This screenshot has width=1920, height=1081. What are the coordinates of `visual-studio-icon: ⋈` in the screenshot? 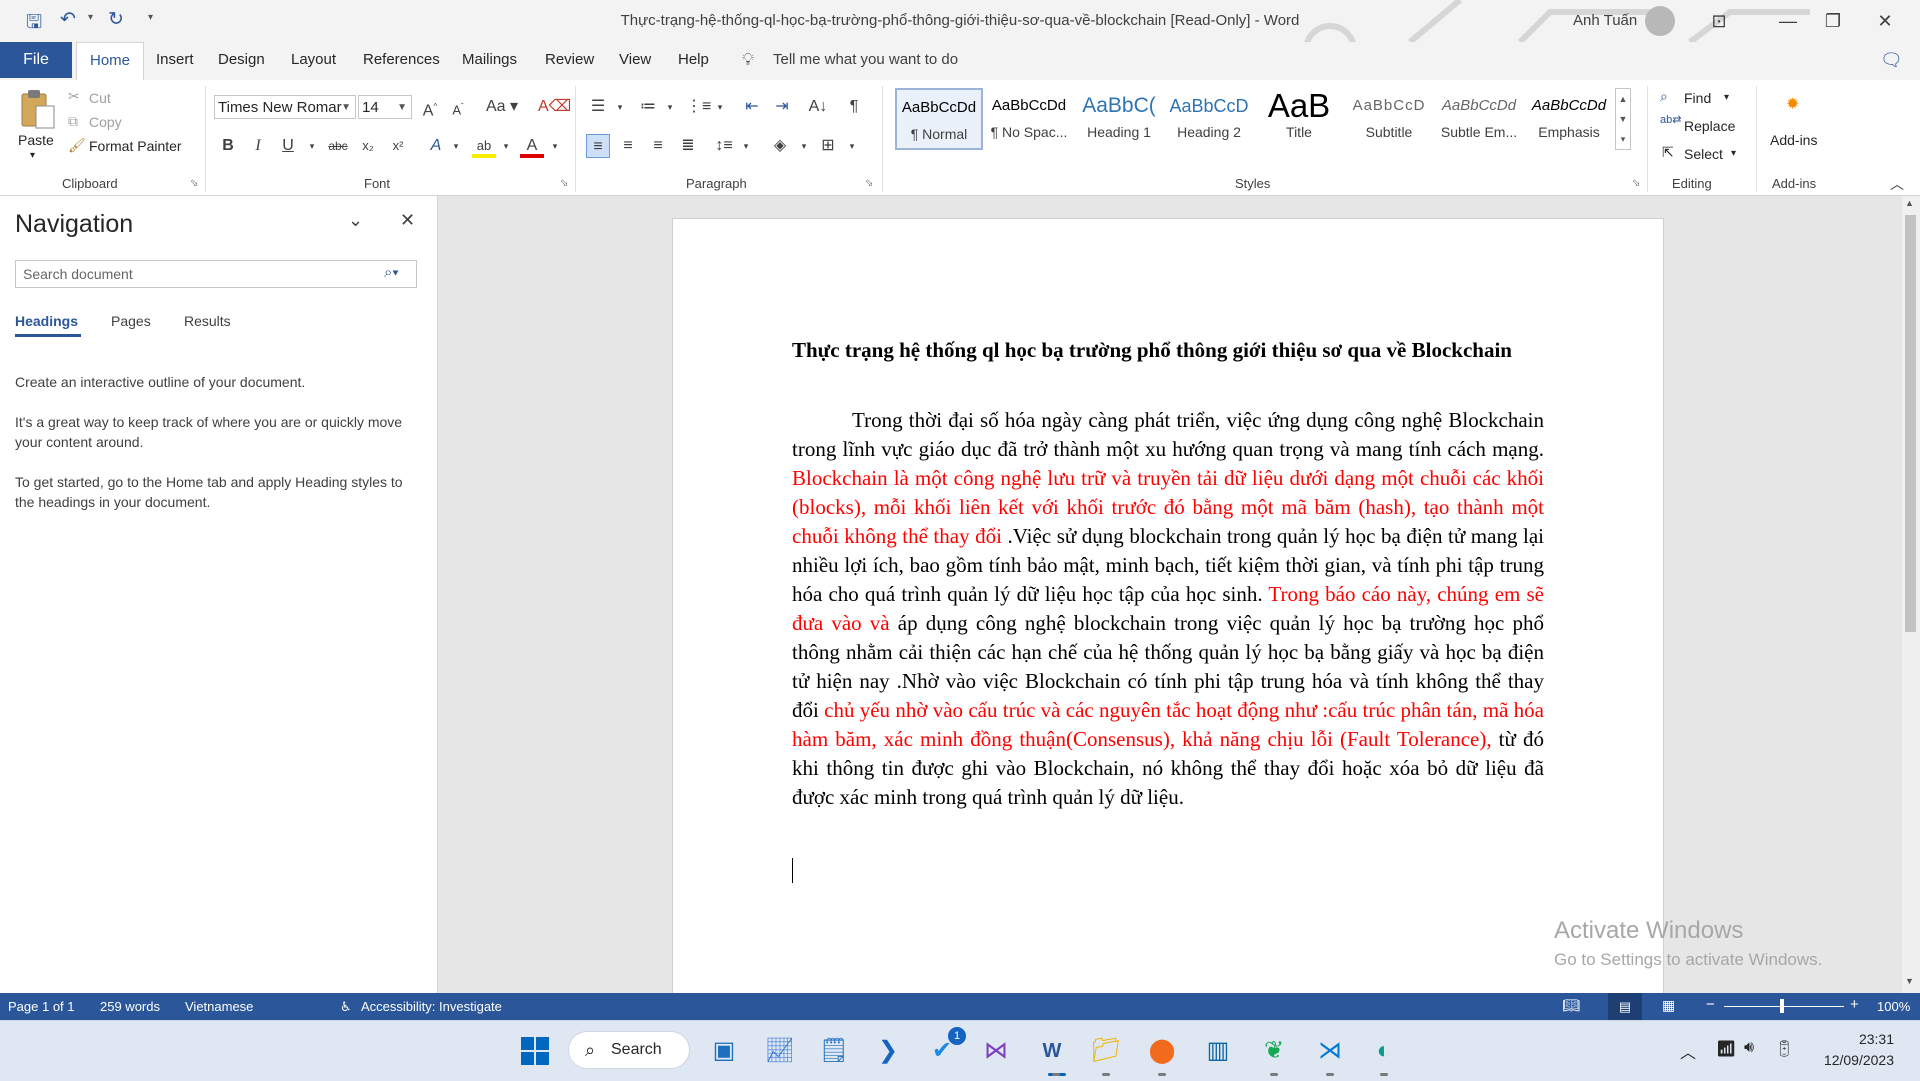 It's located at (996, 1051).